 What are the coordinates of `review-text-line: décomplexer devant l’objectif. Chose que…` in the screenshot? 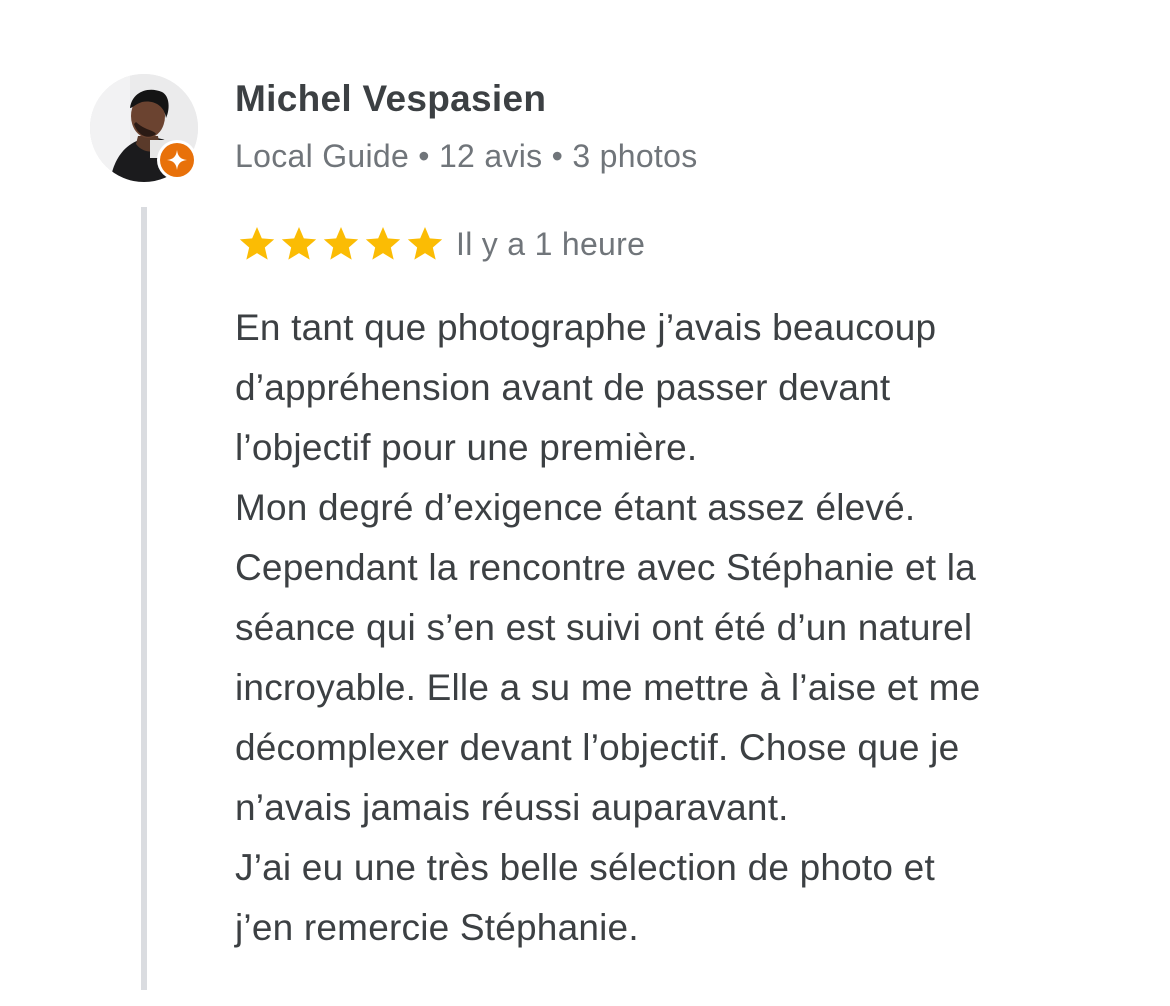 It's located at (597, 747).